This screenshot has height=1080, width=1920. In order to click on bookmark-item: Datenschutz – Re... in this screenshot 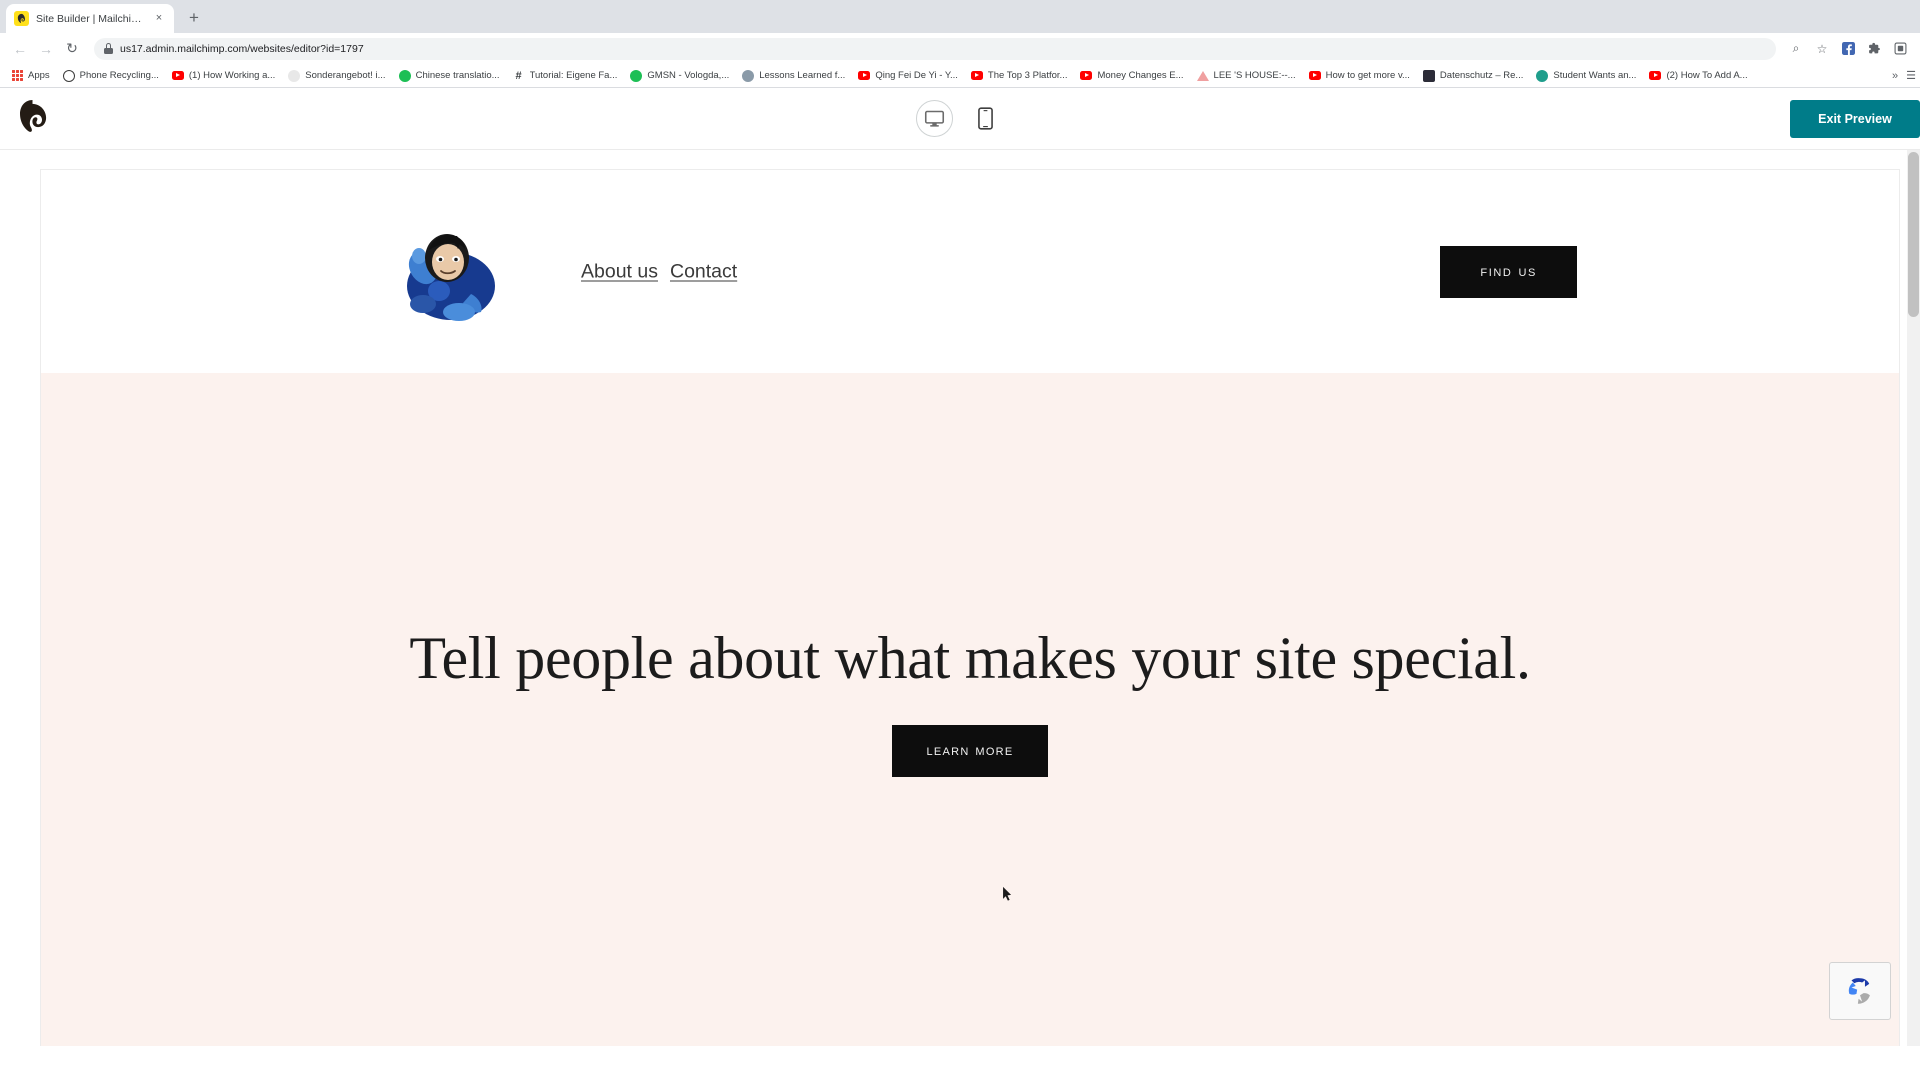, I will do `click(1473, 76)`.